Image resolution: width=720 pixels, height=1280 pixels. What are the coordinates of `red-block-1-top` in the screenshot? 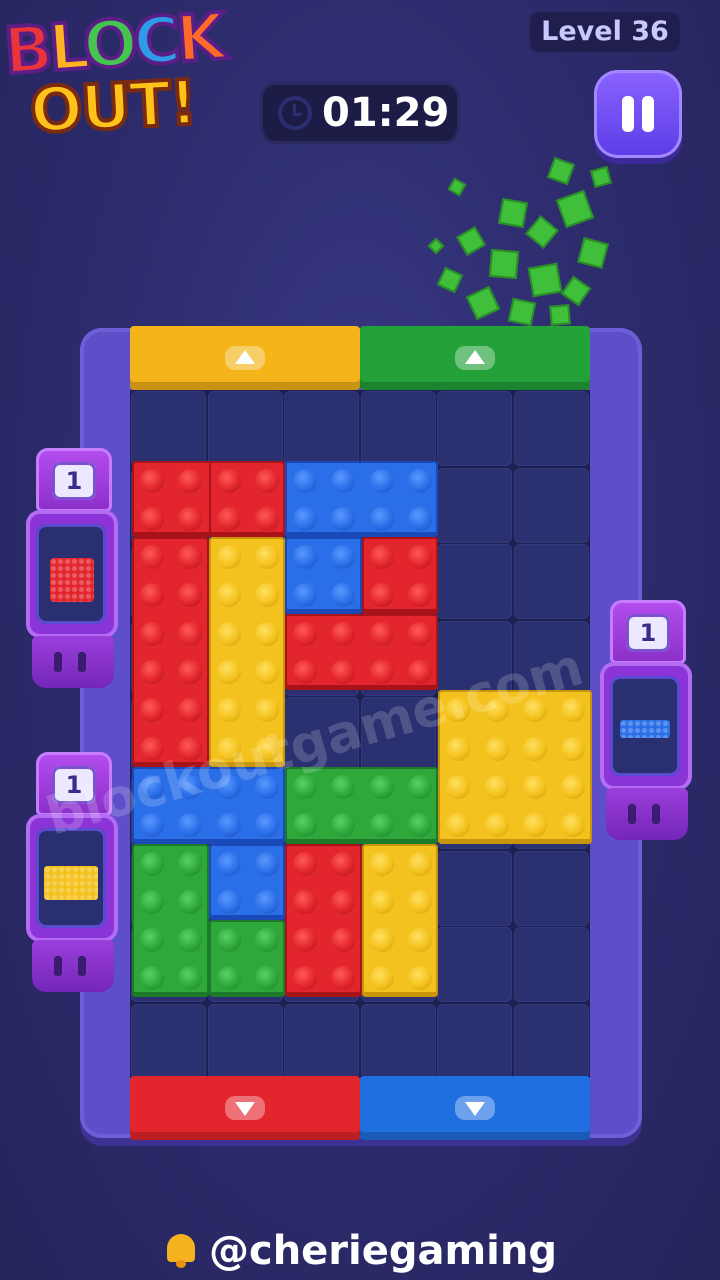 It's located at (247, 499).